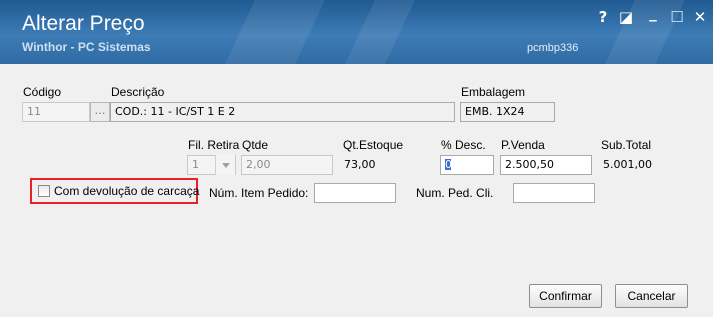  Describe the element at coordinates (507, 112) in the screenshot. I see `embalagem-field: EMB. 1X24` at that location.